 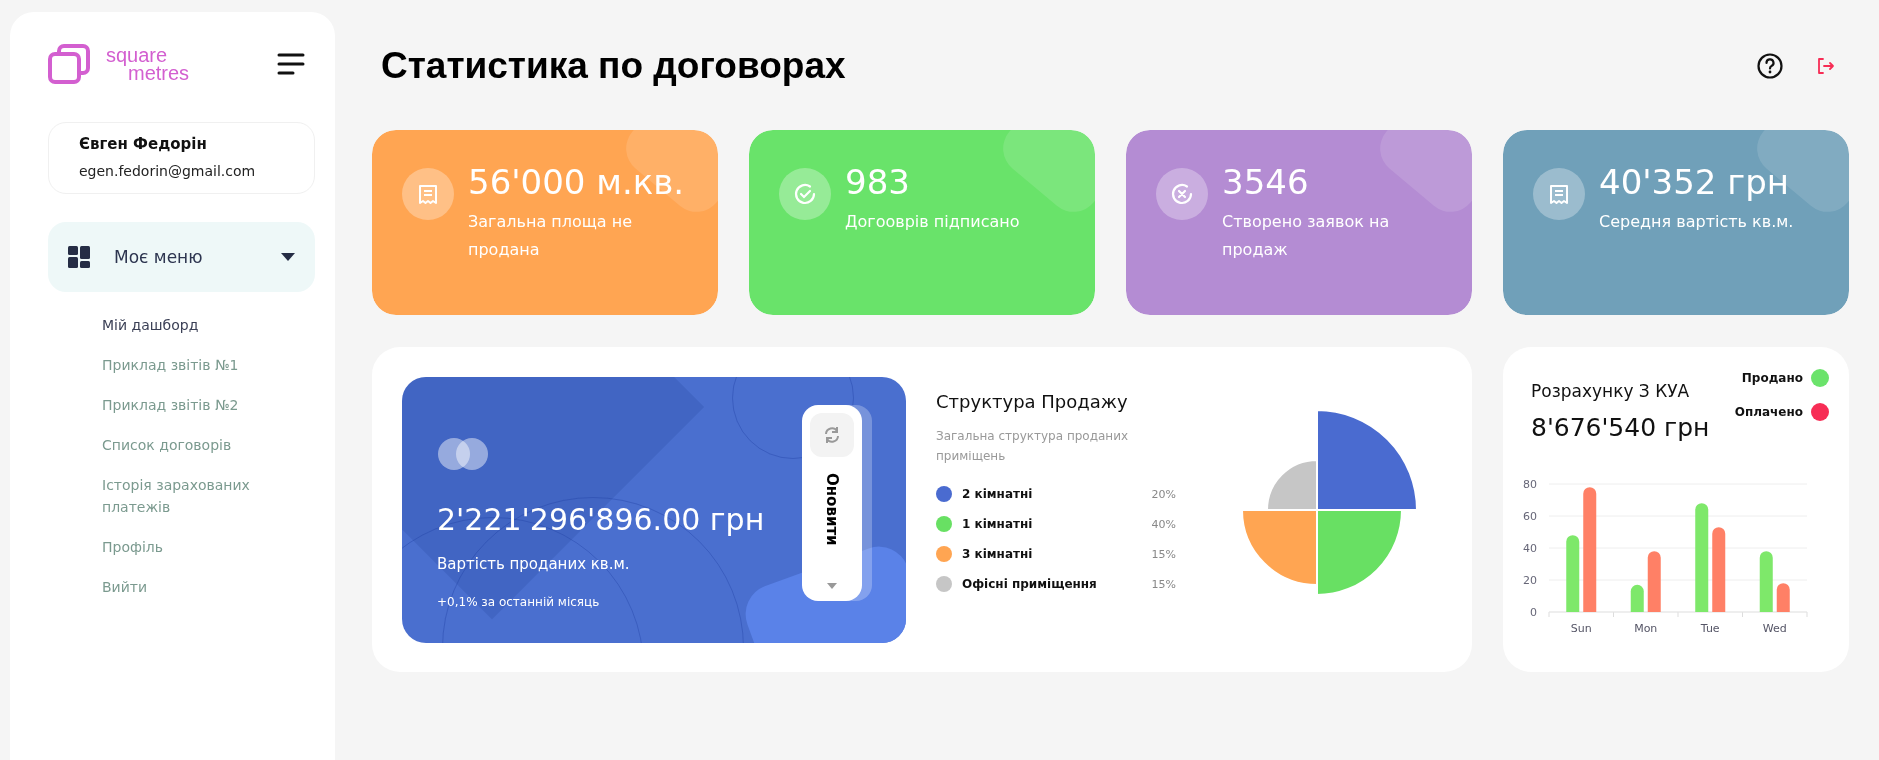 I want to click on stat-value: 40'352 грн, so click(x=1694, y=182).